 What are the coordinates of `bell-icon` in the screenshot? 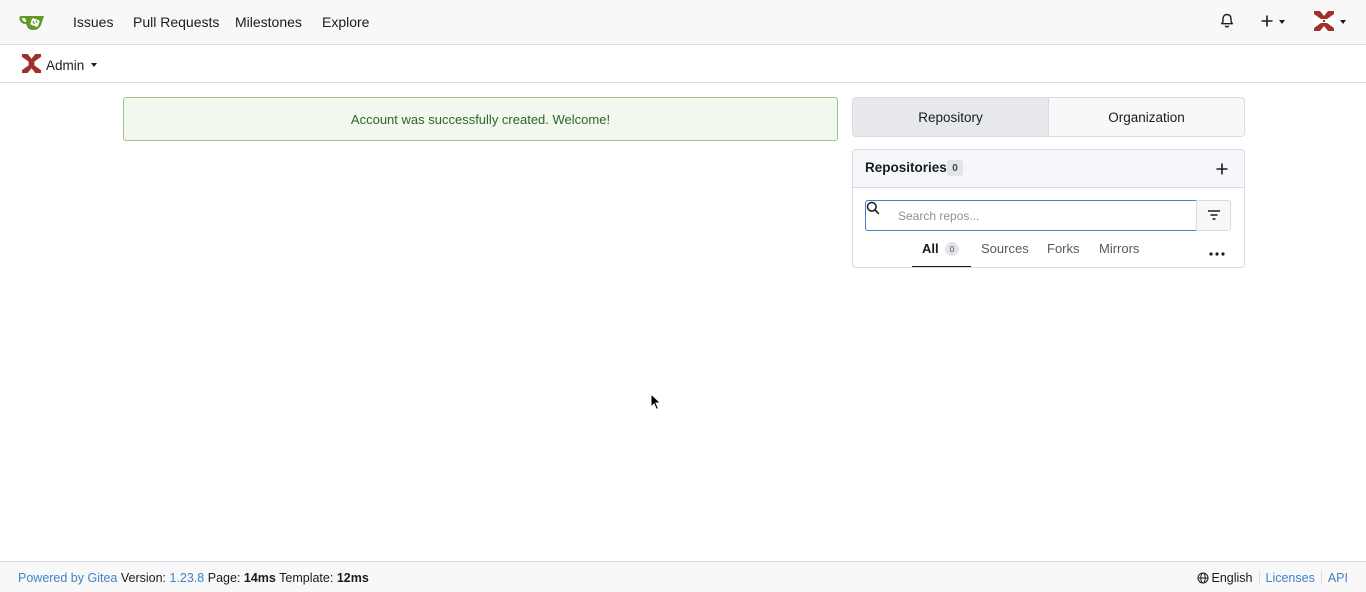 It's located at (1227, 22).